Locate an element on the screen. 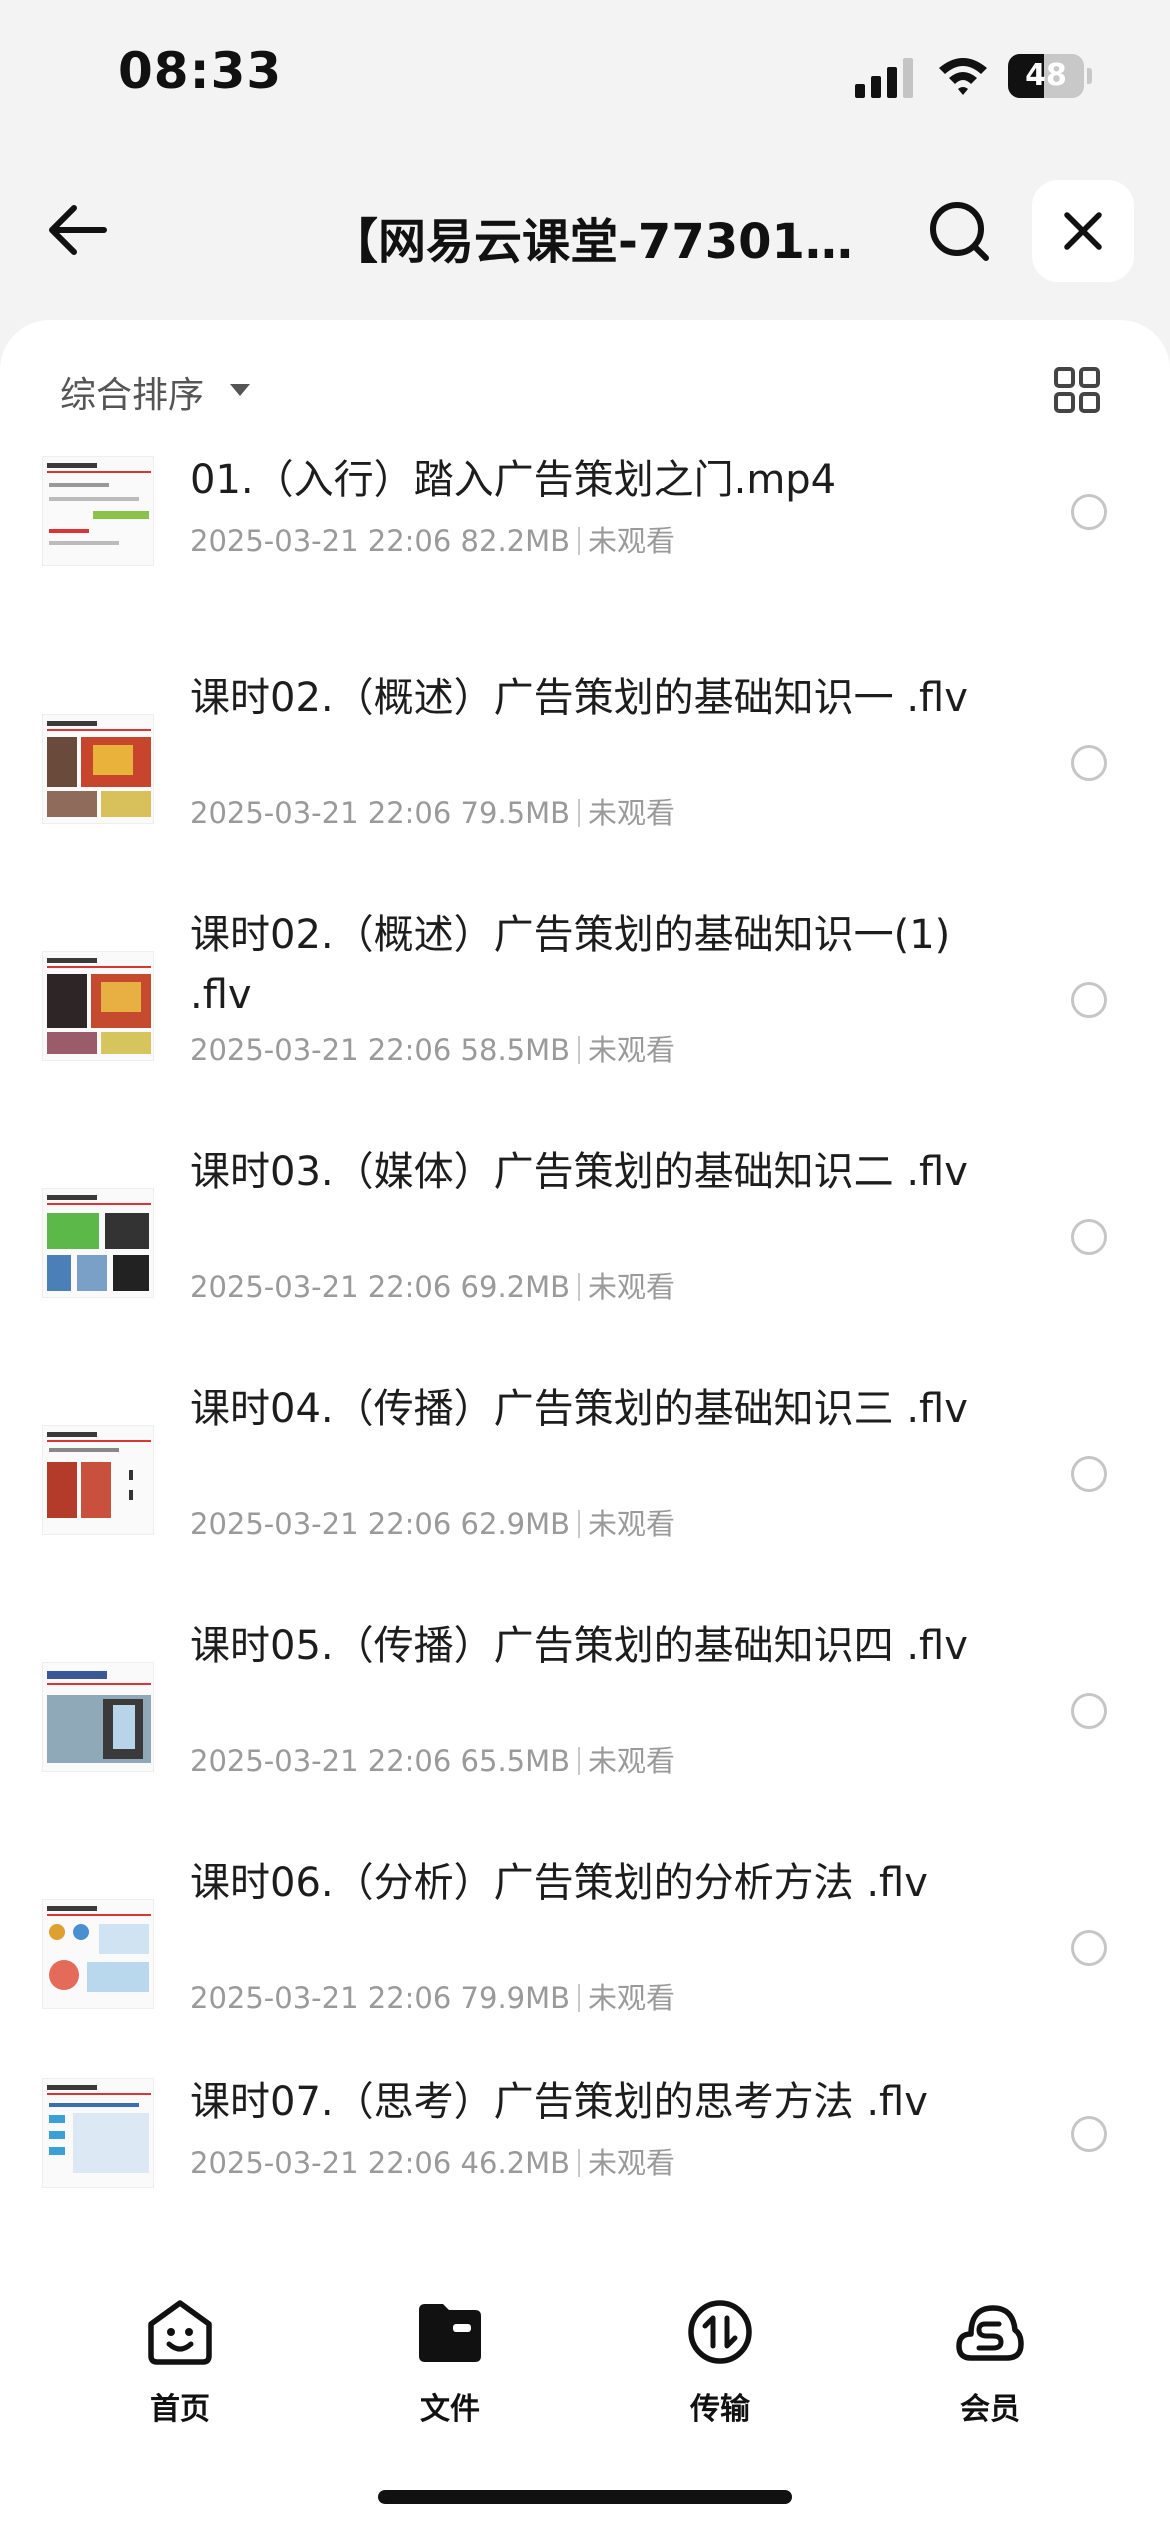  file-meta: 2025-03-21 22:06 82.2MB 未观看 is located at coordinates (432, 539).